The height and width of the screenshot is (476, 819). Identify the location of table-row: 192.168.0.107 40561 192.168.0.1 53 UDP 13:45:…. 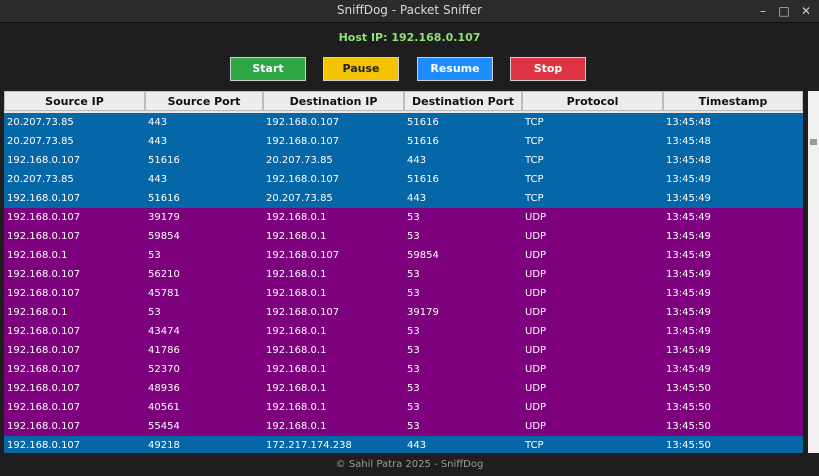
(403, 407).